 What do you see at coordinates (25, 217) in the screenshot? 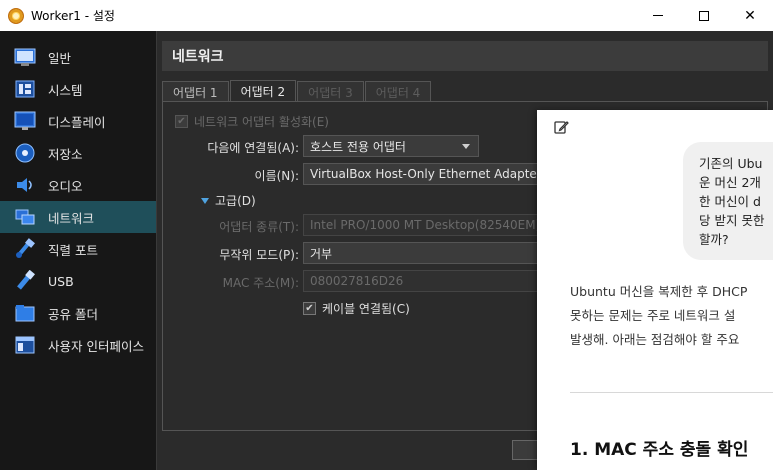
I see `network-icon` at bounding box center [25, 217].